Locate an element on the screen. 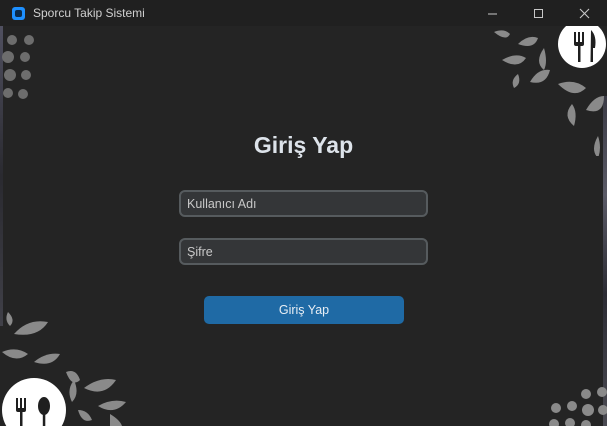 This screenshot has width=607, height=426. title-bar: Sporcu Takip Sistemi is located at coordinates (303, 13).